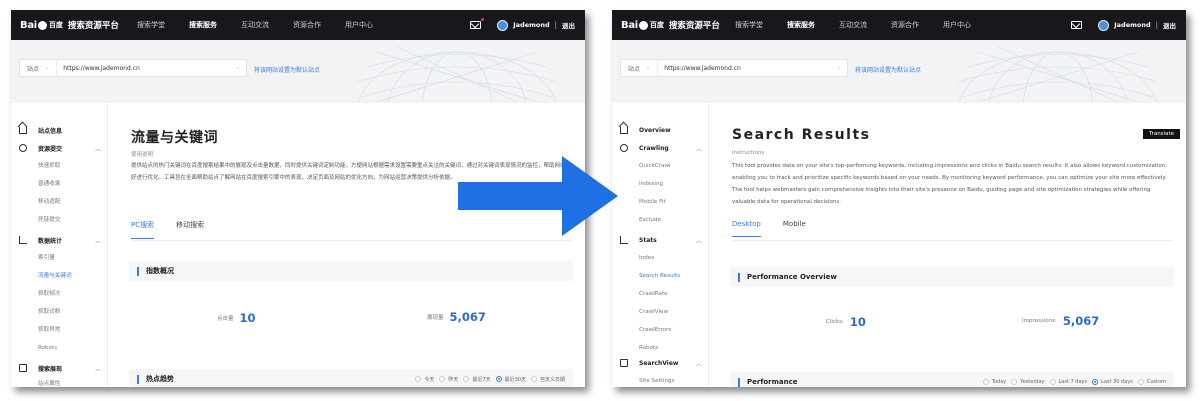 The height and width of the screenshot is (401, 1200). I want to click on range-option-selected: 最近30天, so click(510, 379).